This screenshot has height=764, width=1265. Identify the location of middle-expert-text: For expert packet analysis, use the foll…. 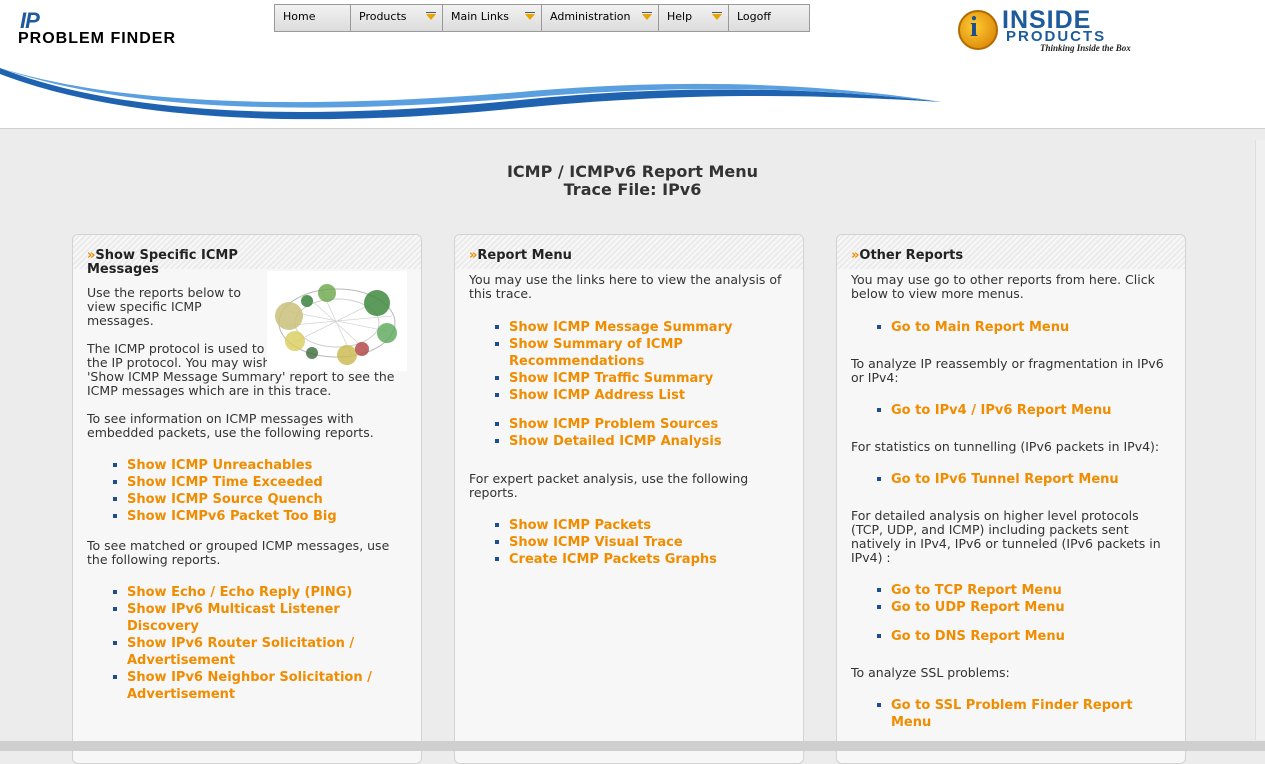
(609, 485).